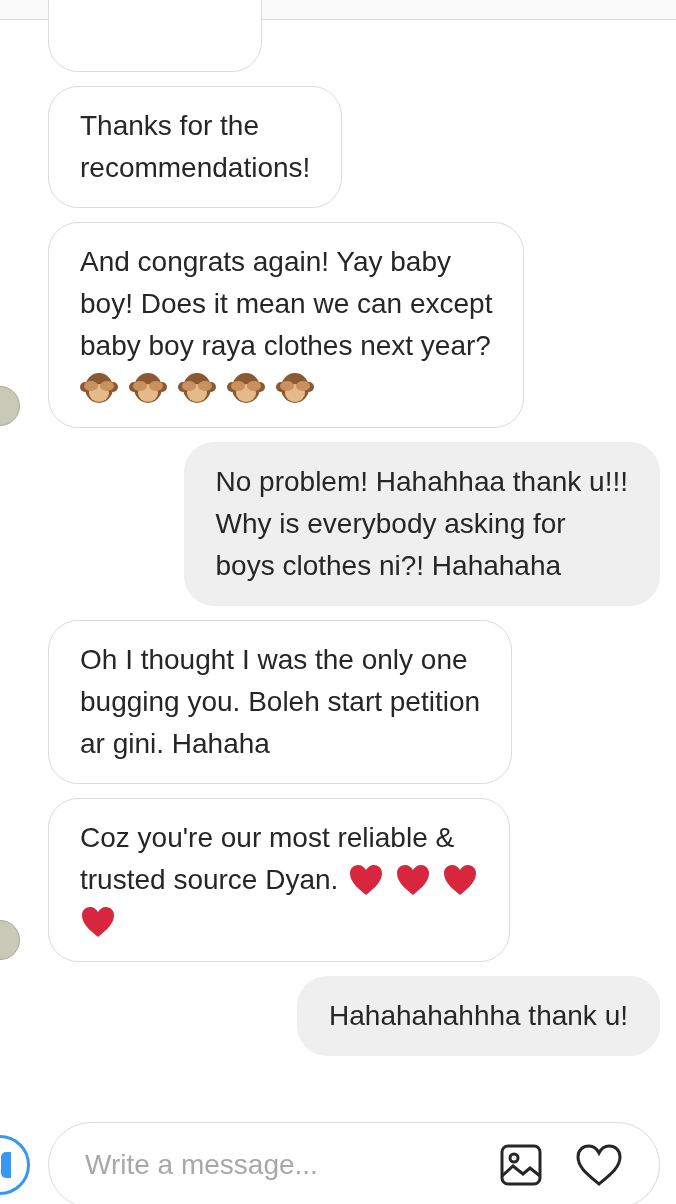 The width and height of the screenshot is (676, 1204). Describe the element at coordinates (267, 838) in the screenshot. I see `message-text: Coz you're our most reliable &` at that location.